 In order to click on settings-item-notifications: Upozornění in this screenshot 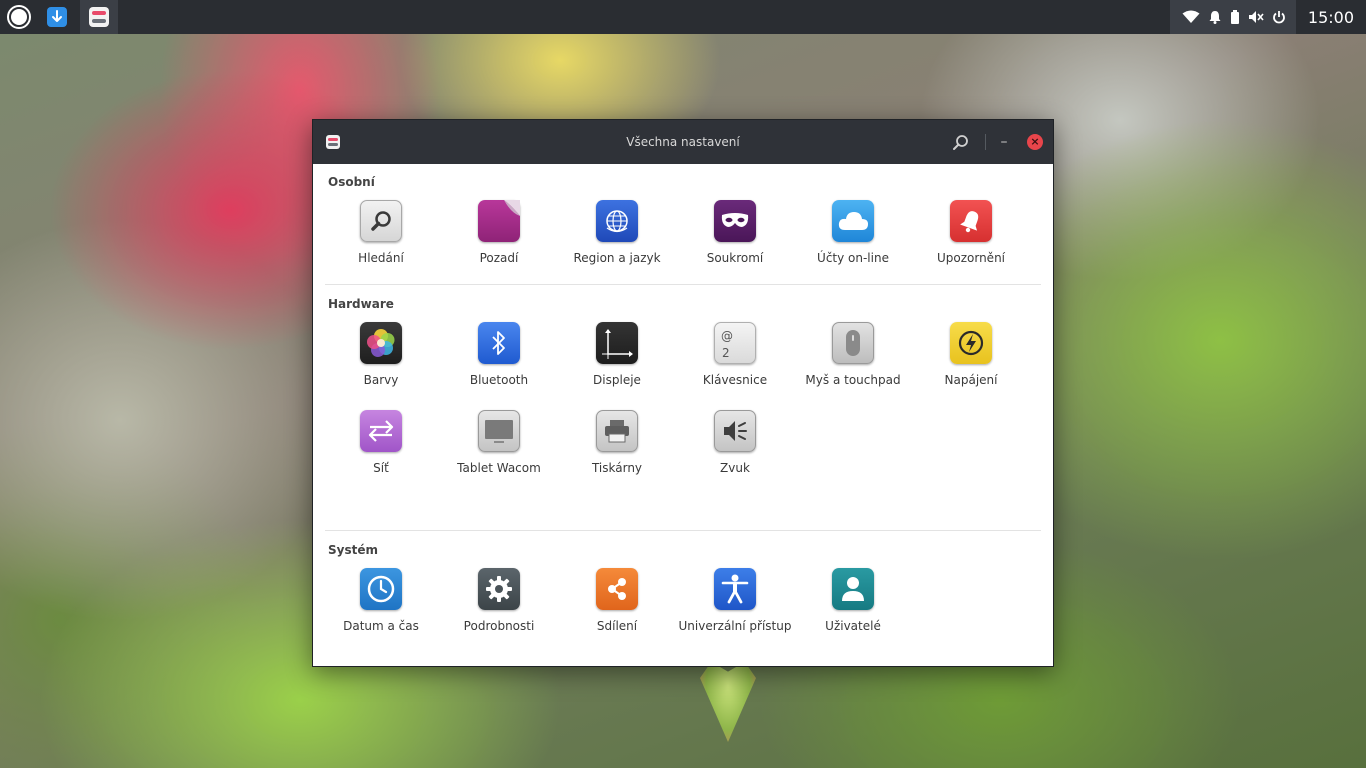, I will do `click(971, 233)`.